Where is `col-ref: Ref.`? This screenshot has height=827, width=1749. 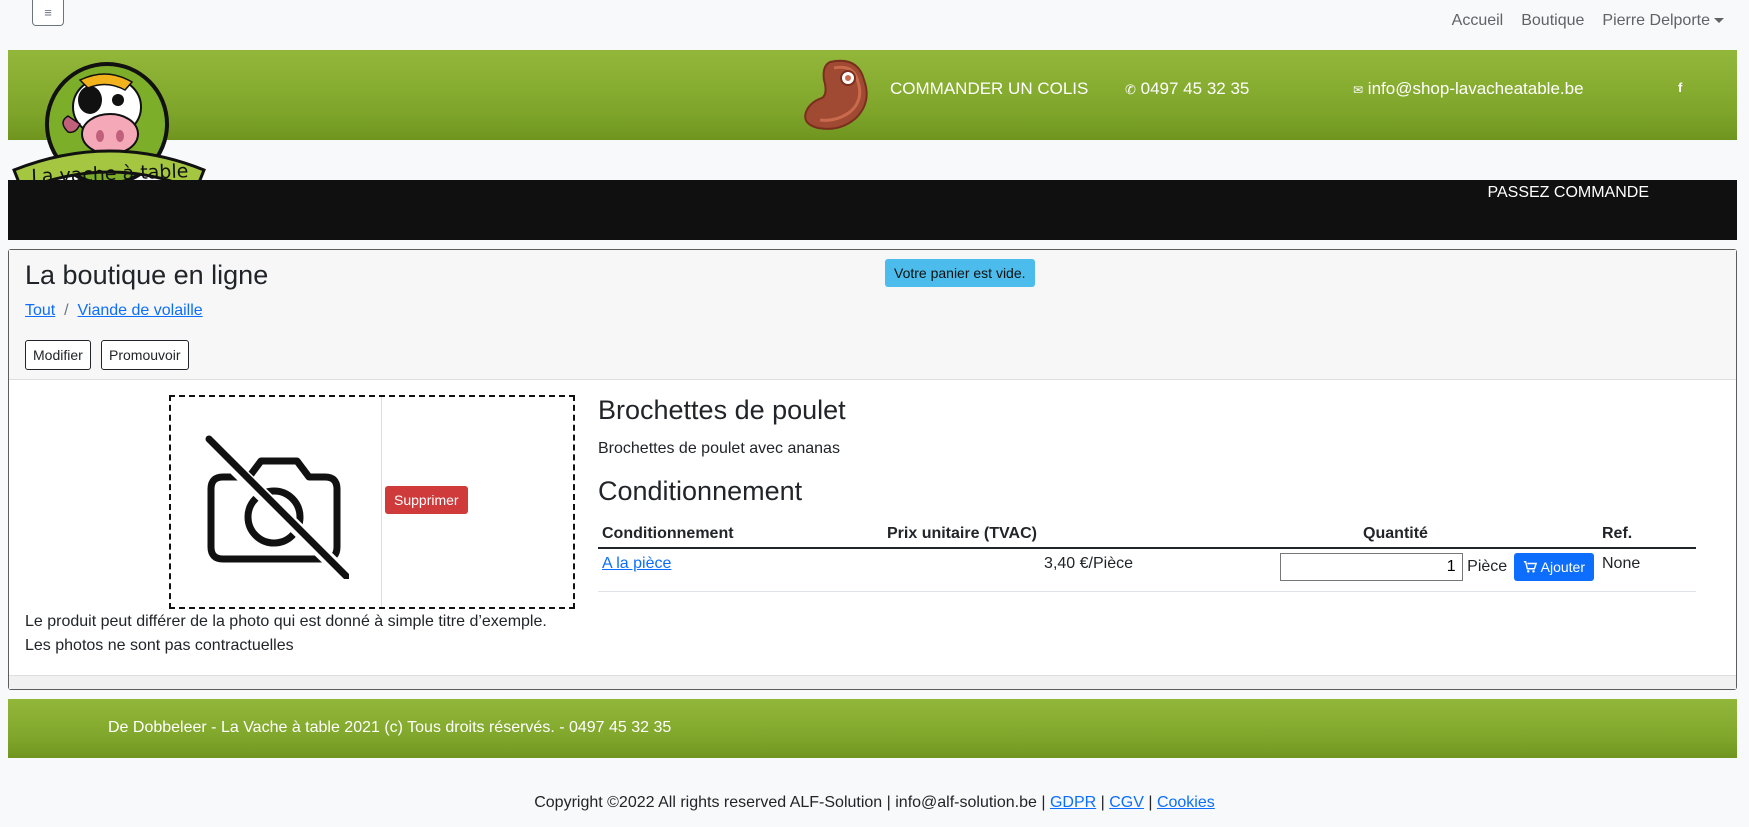 col-ref: Ref. is located at coordinates (1647, 535).